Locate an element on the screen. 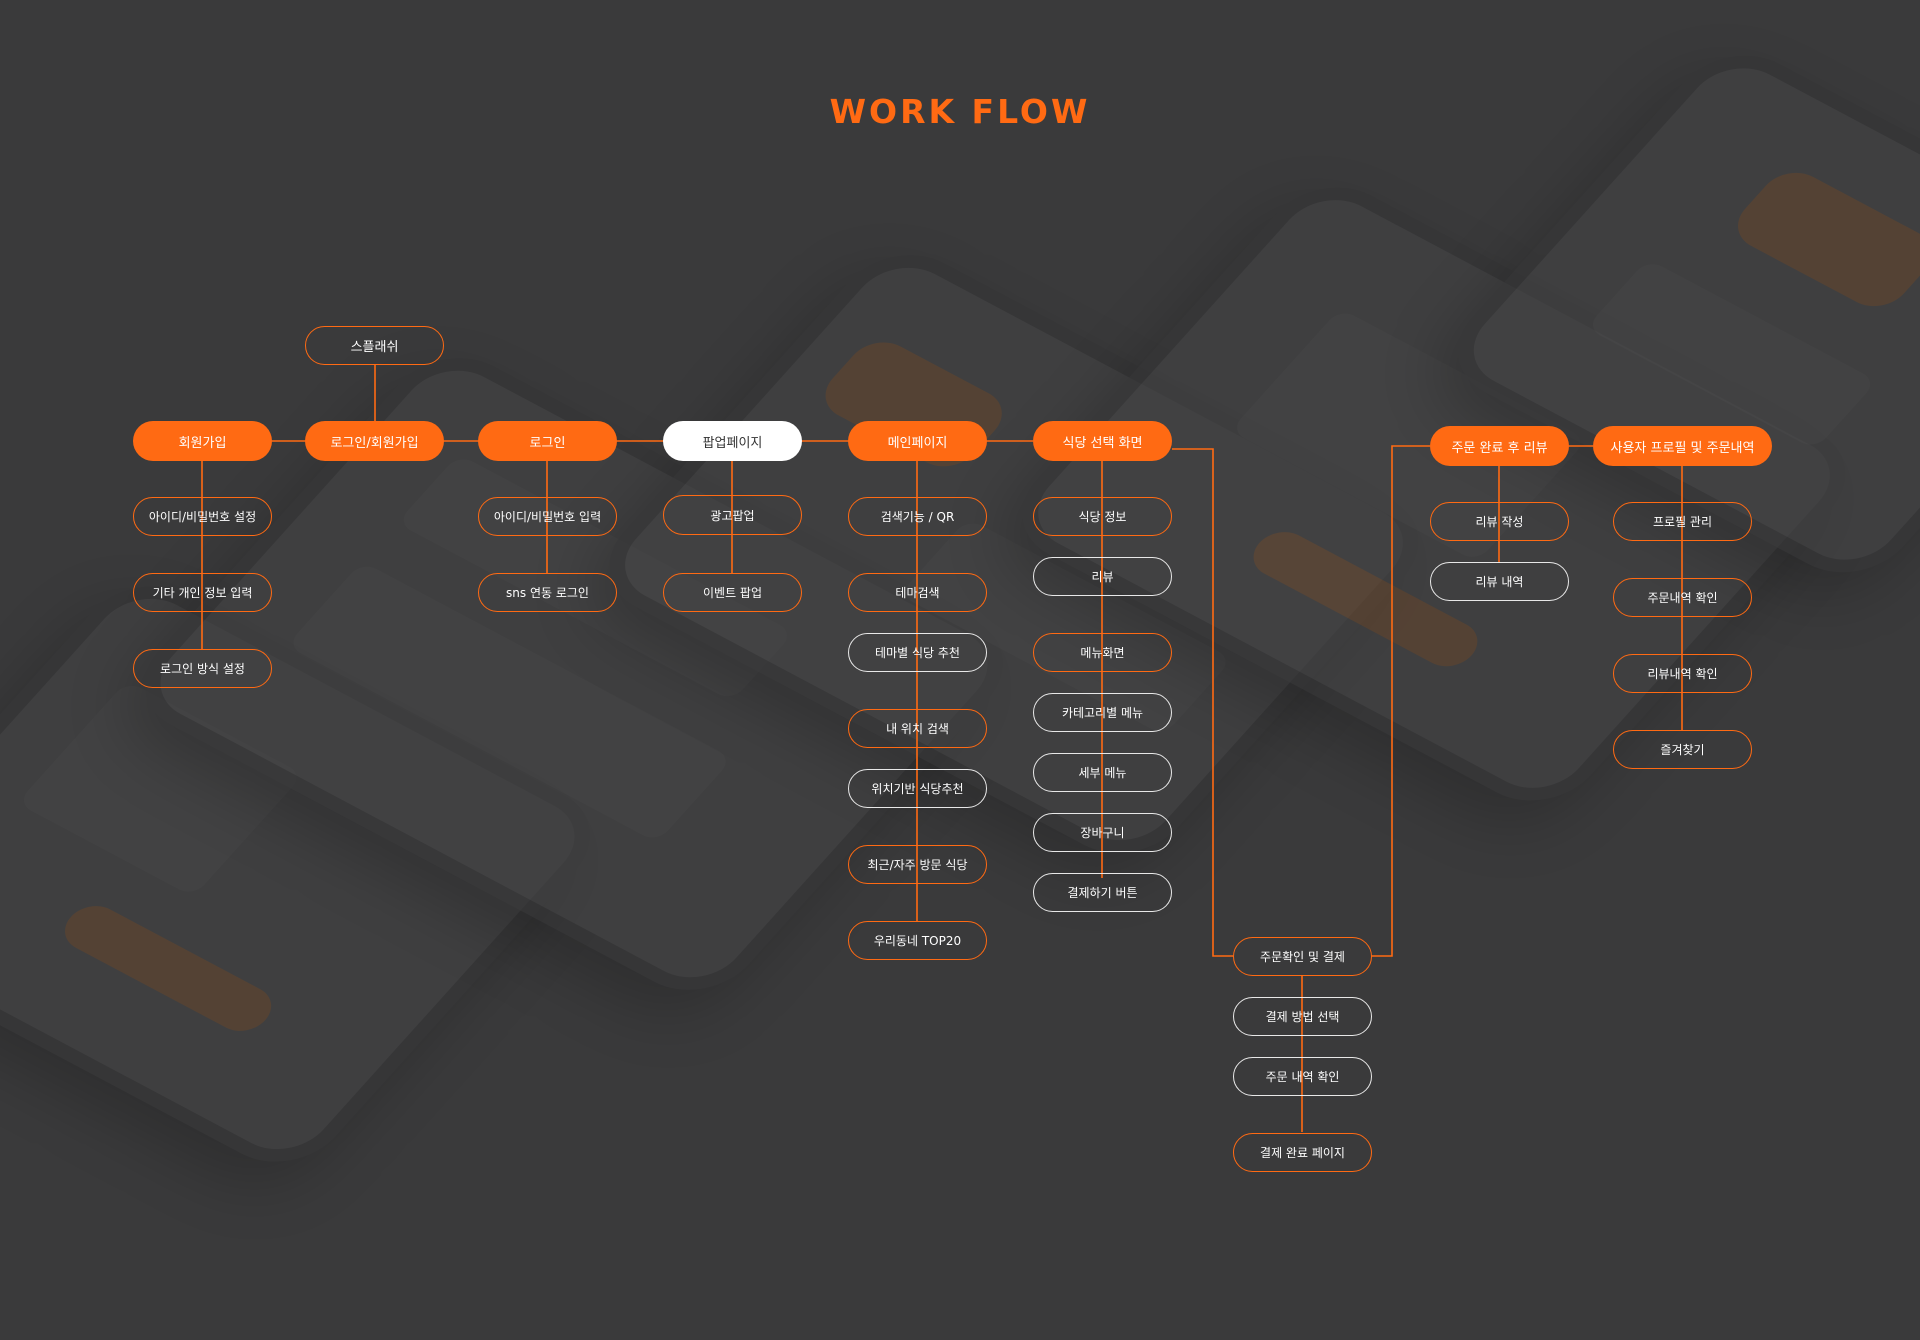  node-splash: 스플래쉬 is located at coordinates (374, 345).